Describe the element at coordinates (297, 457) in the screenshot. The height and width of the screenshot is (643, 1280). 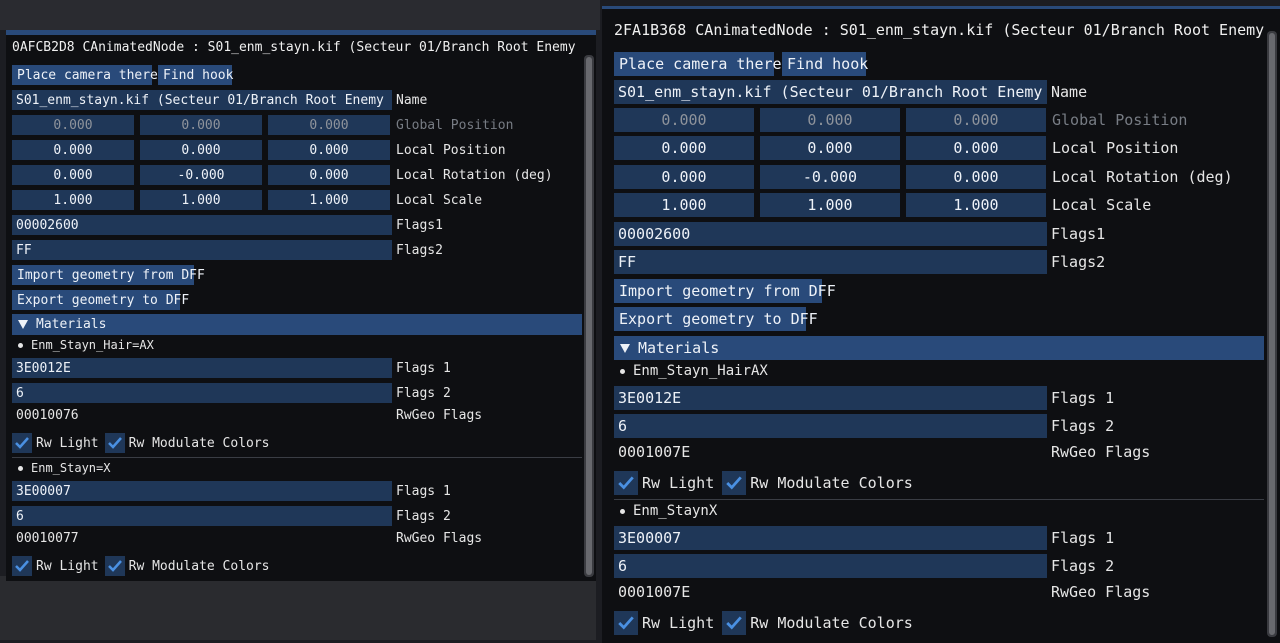
I see `material-separator` at that location.